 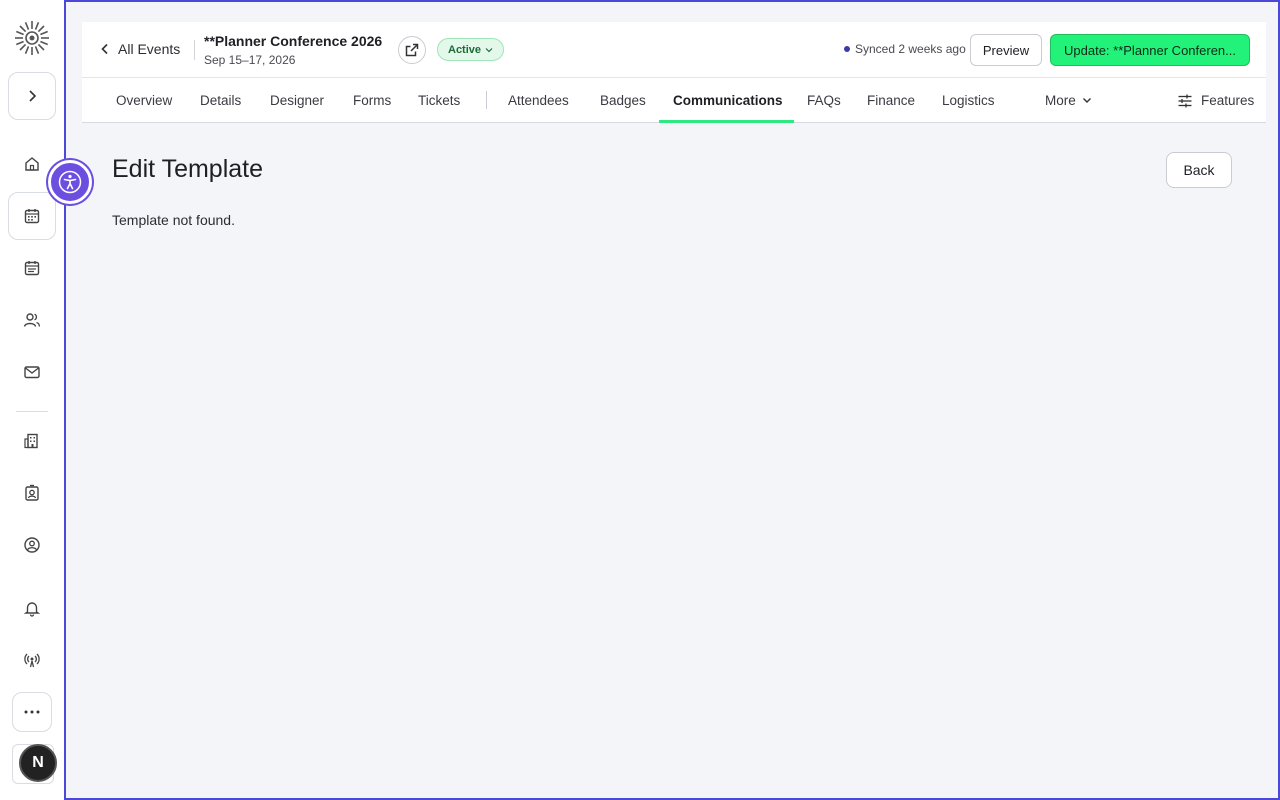 I want to click on nav-mail, so click(x=32, y=372).